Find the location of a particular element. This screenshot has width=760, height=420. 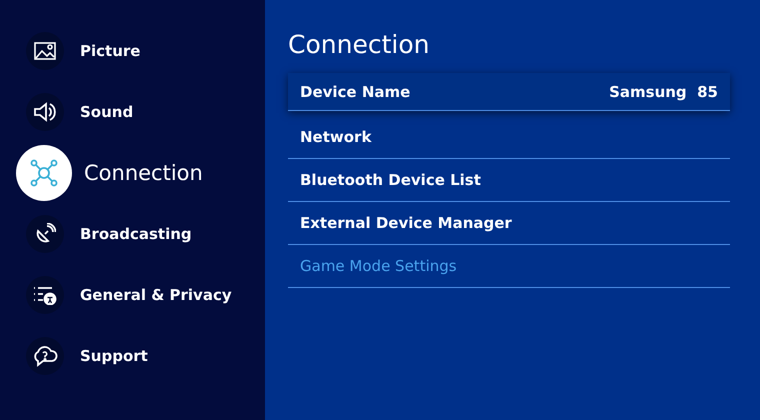

menu-item: External Device Manager is located at coordinates (509, 223).